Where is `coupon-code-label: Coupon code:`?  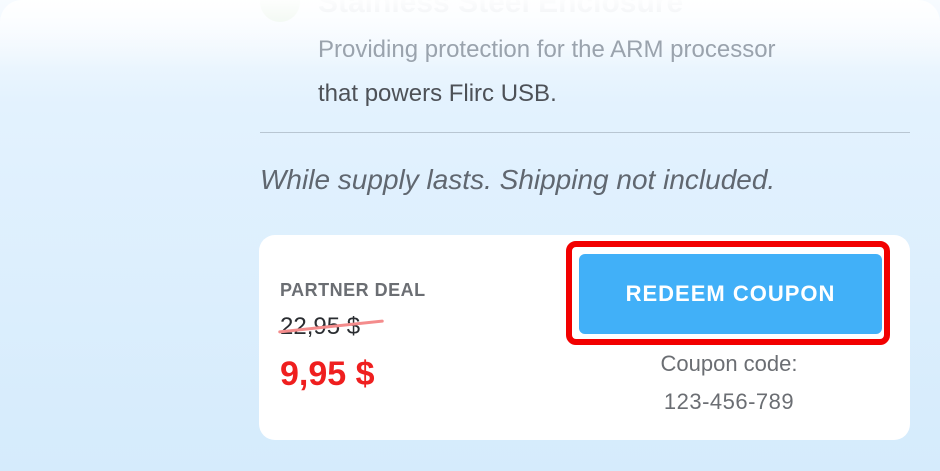
coupon-code-label: Coupon code: is located at coordinates (729, 363).